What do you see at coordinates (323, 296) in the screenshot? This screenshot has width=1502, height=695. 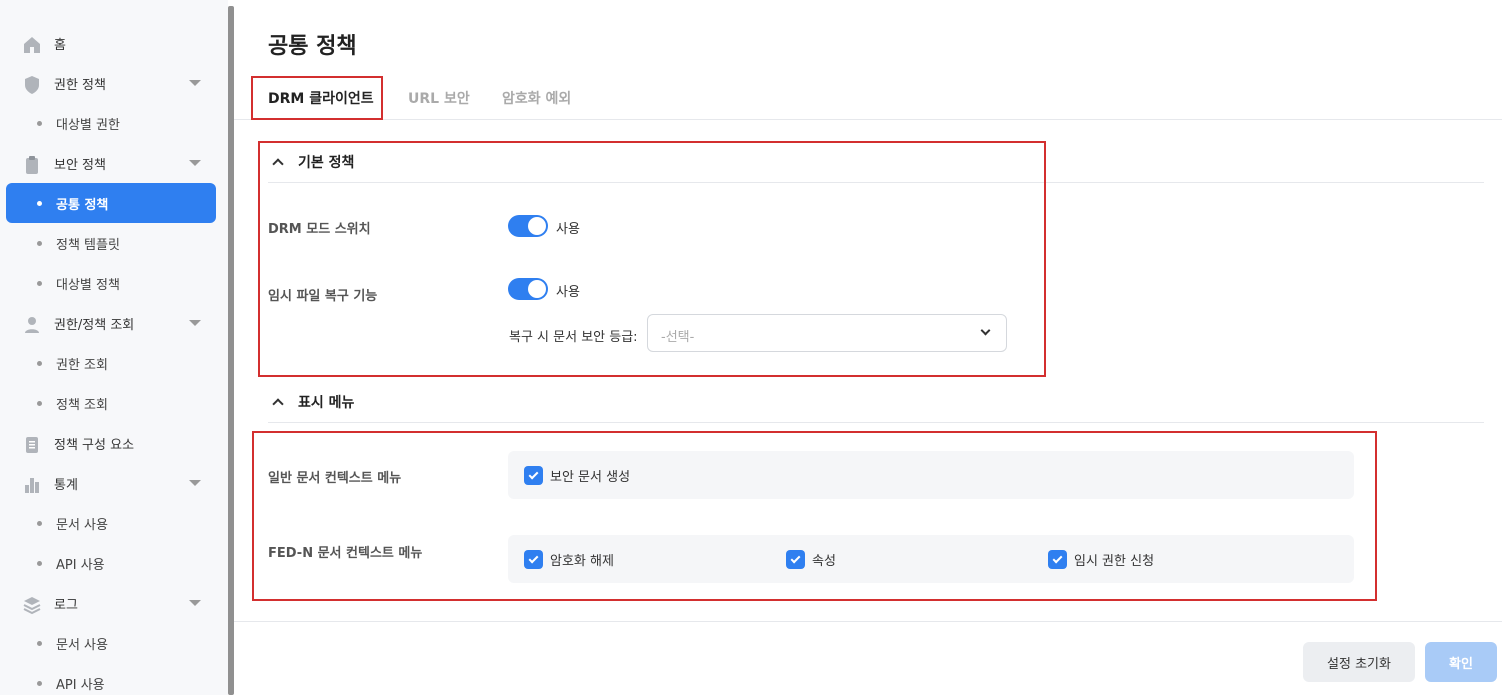 I see `temp-recovery-label: 임시 파일 복구 기능` at bounding box center [323, 296].